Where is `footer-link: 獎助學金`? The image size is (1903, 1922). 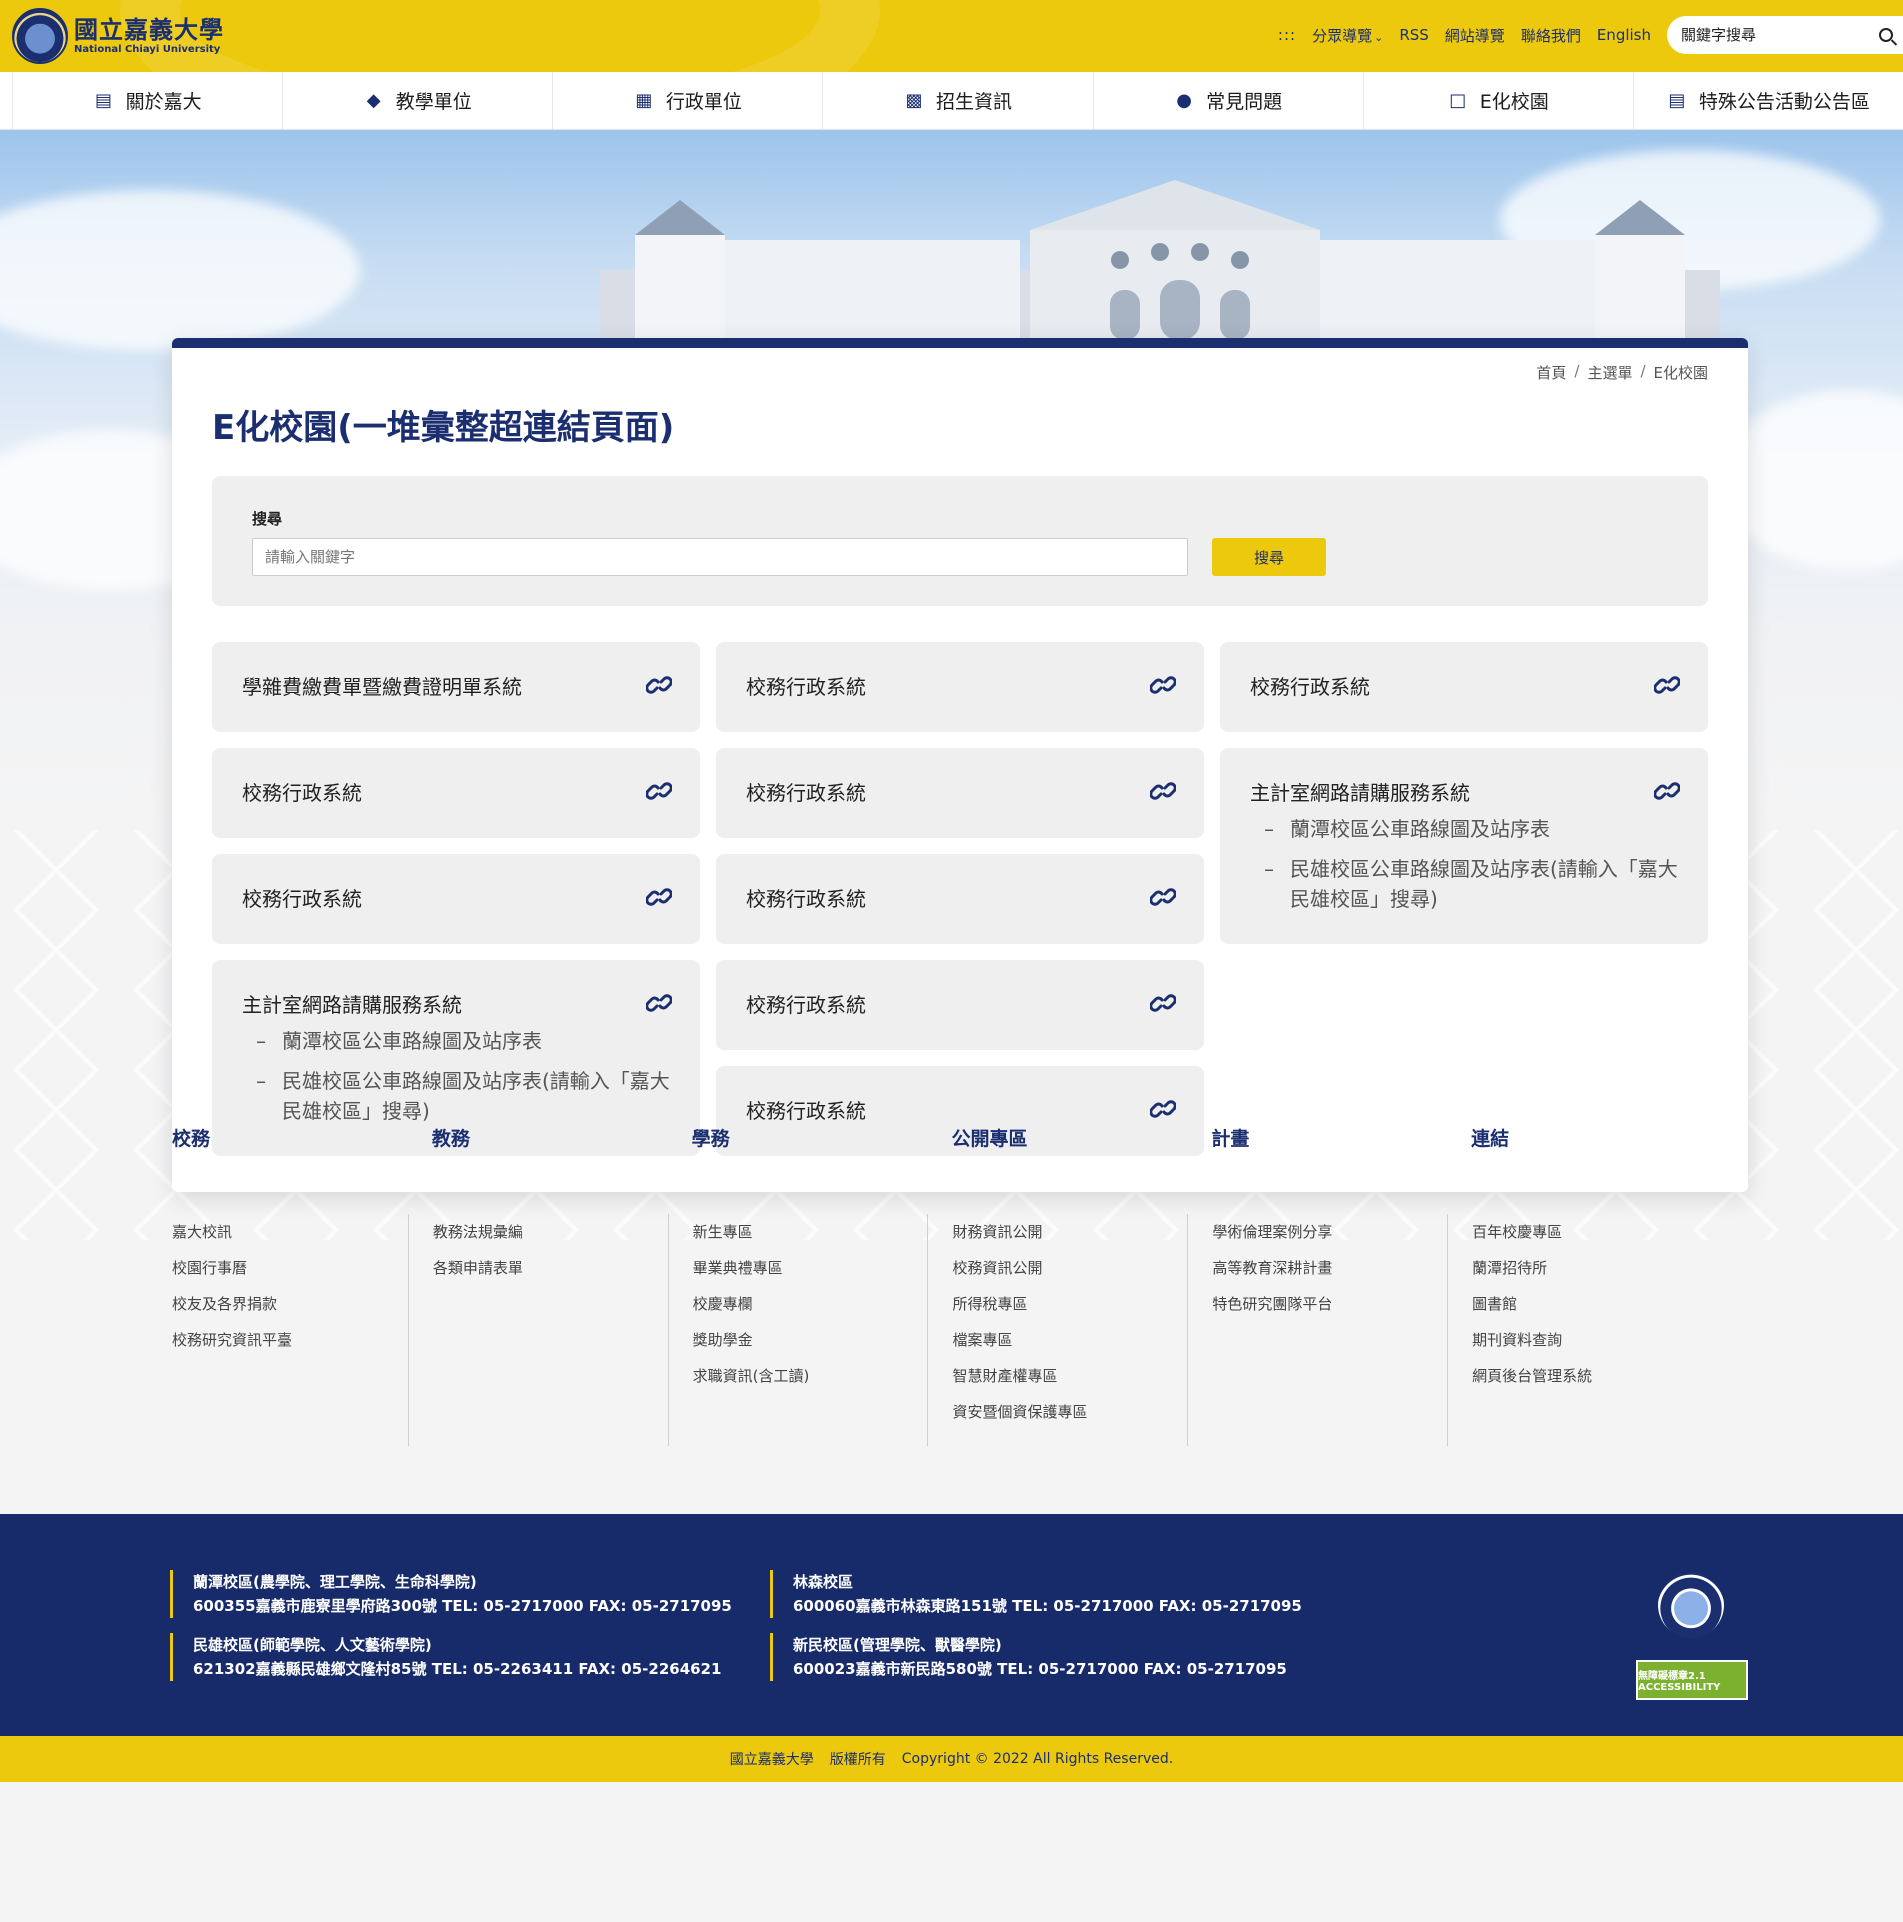
footer-link: 獎助學金 is located at coordinates (822, 1340).